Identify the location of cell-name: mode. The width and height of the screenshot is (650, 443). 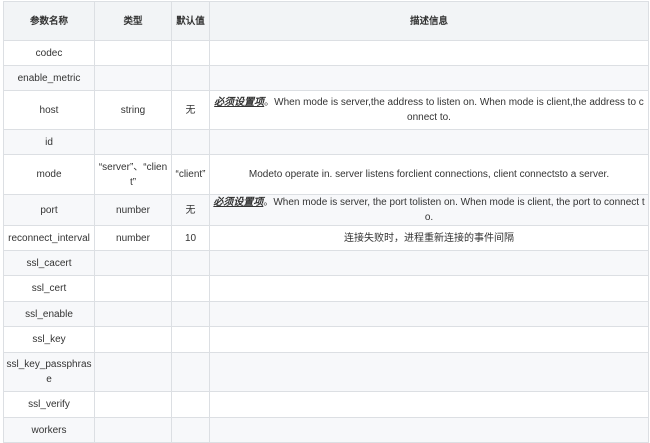
(49, 174).